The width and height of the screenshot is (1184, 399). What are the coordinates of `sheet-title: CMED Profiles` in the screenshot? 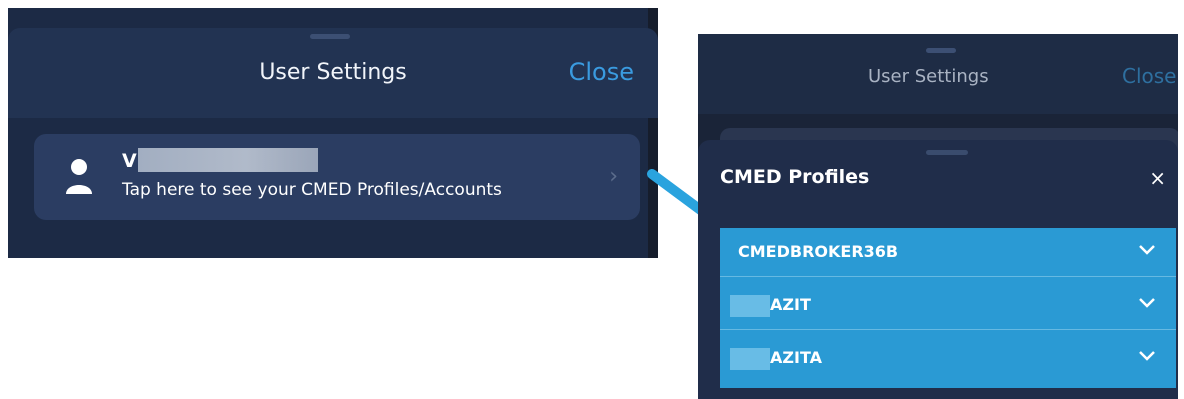 It's located at (795, 177).